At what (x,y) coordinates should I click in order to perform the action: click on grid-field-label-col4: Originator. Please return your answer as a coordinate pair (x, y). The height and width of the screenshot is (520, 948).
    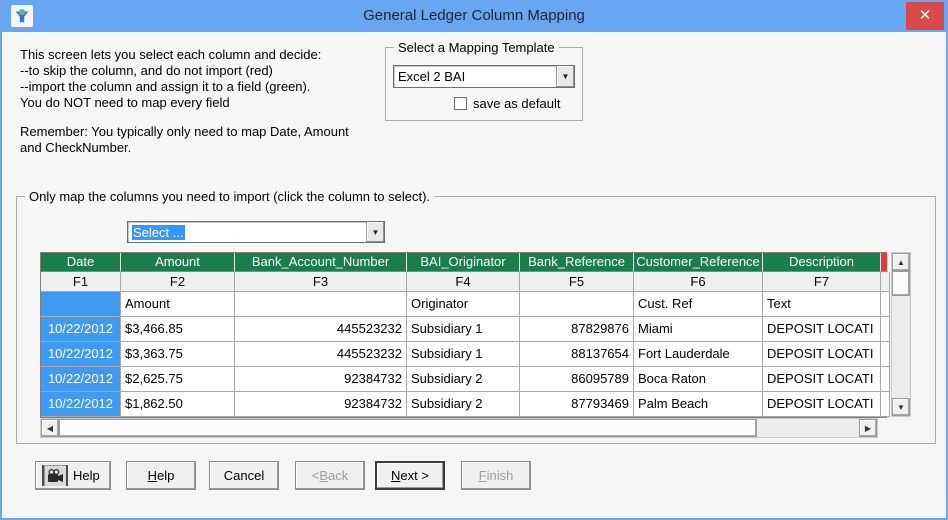
    Looking at the image, I should click on (463, 304).